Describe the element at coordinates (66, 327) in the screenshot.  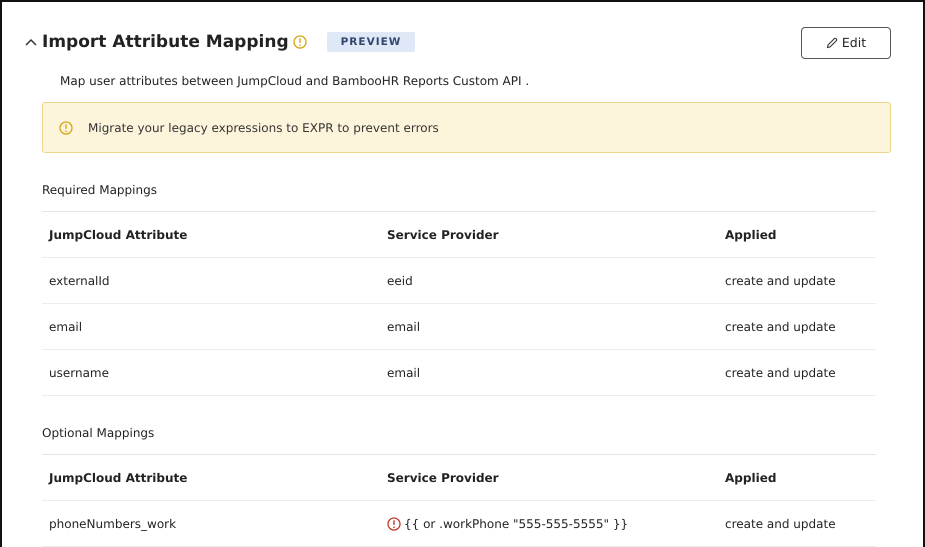
I see `table-cell-text: email` at that location.